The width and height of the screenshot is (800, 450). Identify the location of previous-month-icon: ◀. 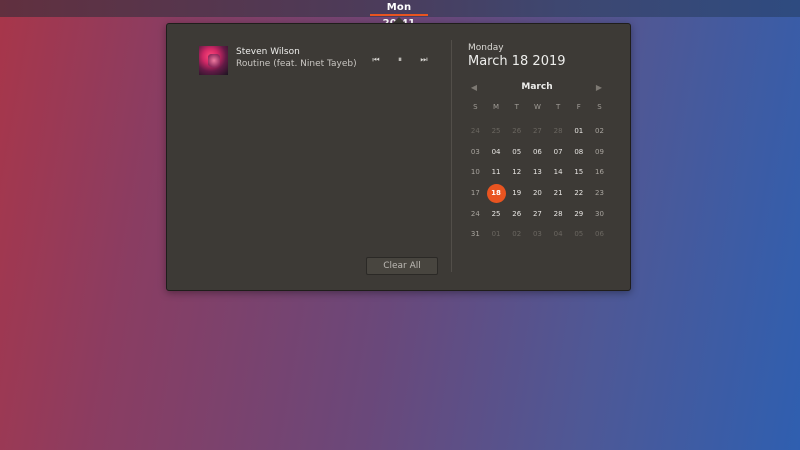
(474, 88).